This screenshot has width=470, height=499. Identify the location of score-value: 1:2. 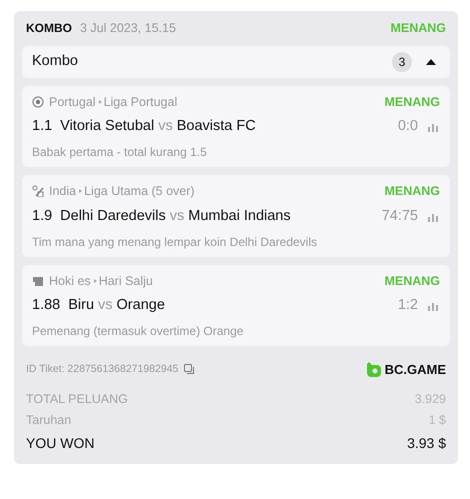
(408, 306).